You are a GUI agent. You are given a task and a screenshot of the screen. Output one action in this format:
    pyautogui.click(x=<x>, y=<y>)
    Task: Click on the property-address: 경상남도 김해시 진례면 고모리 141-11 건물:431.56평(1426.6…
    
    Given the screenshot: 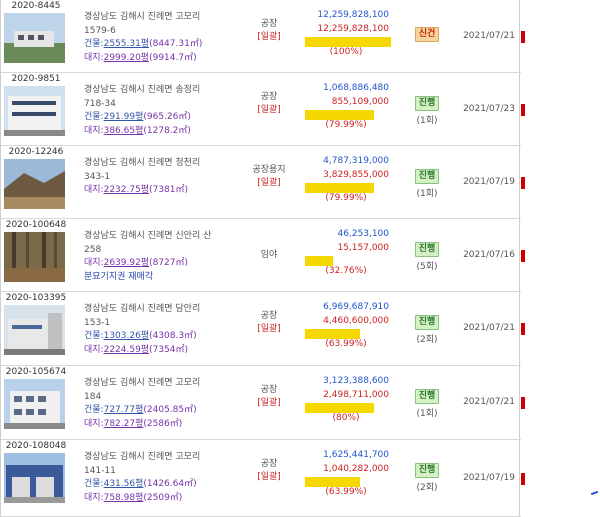 What is the action you would take?
    pyautogui.click(x=169, y=478)
    